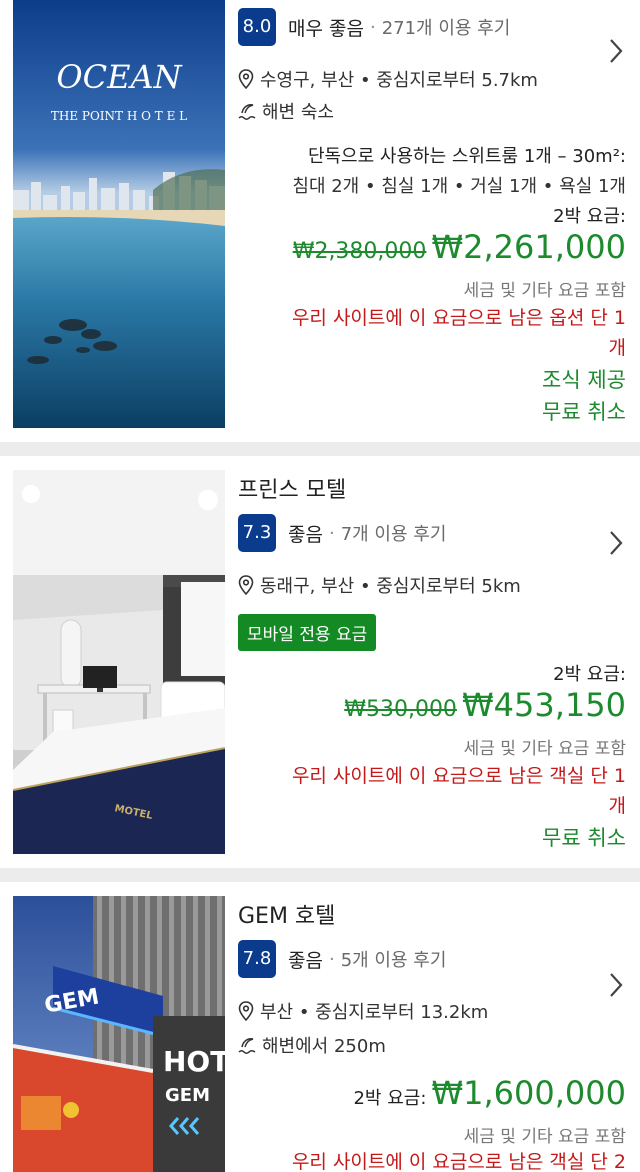 This screenshot has height=1172, width=640. I want to click on location-row: 부산 • 중심지로부터 13.2km, so click(432, 1011).